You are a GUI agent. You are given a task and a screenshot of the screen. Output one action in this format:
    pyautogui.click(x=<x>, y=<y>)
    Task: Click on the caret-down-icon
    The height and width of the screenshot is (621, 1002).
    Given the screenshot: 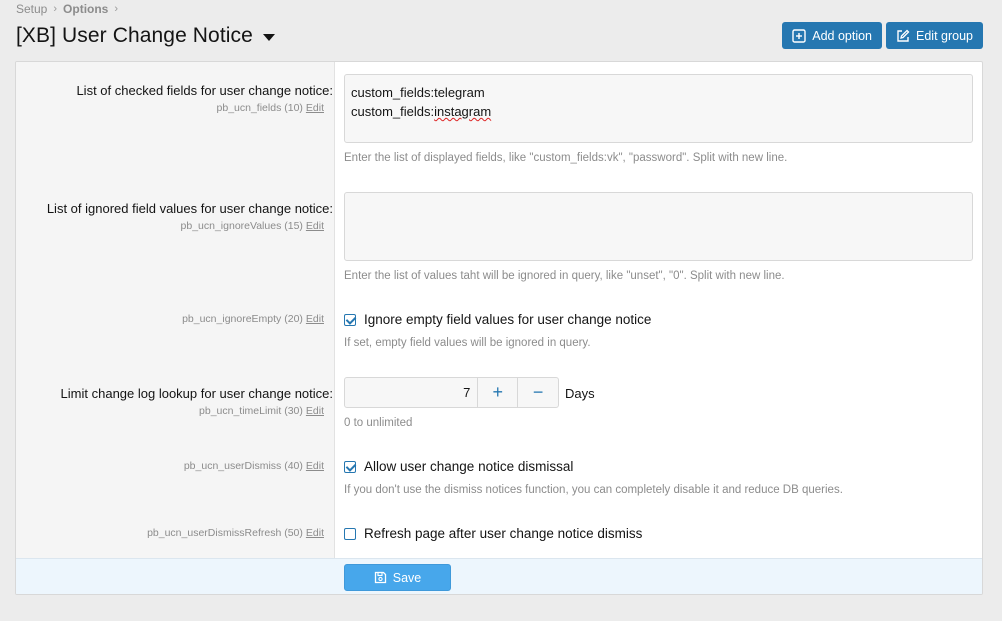 What is the action you would take?
    pyautogui.click(x=268, y=37)
    